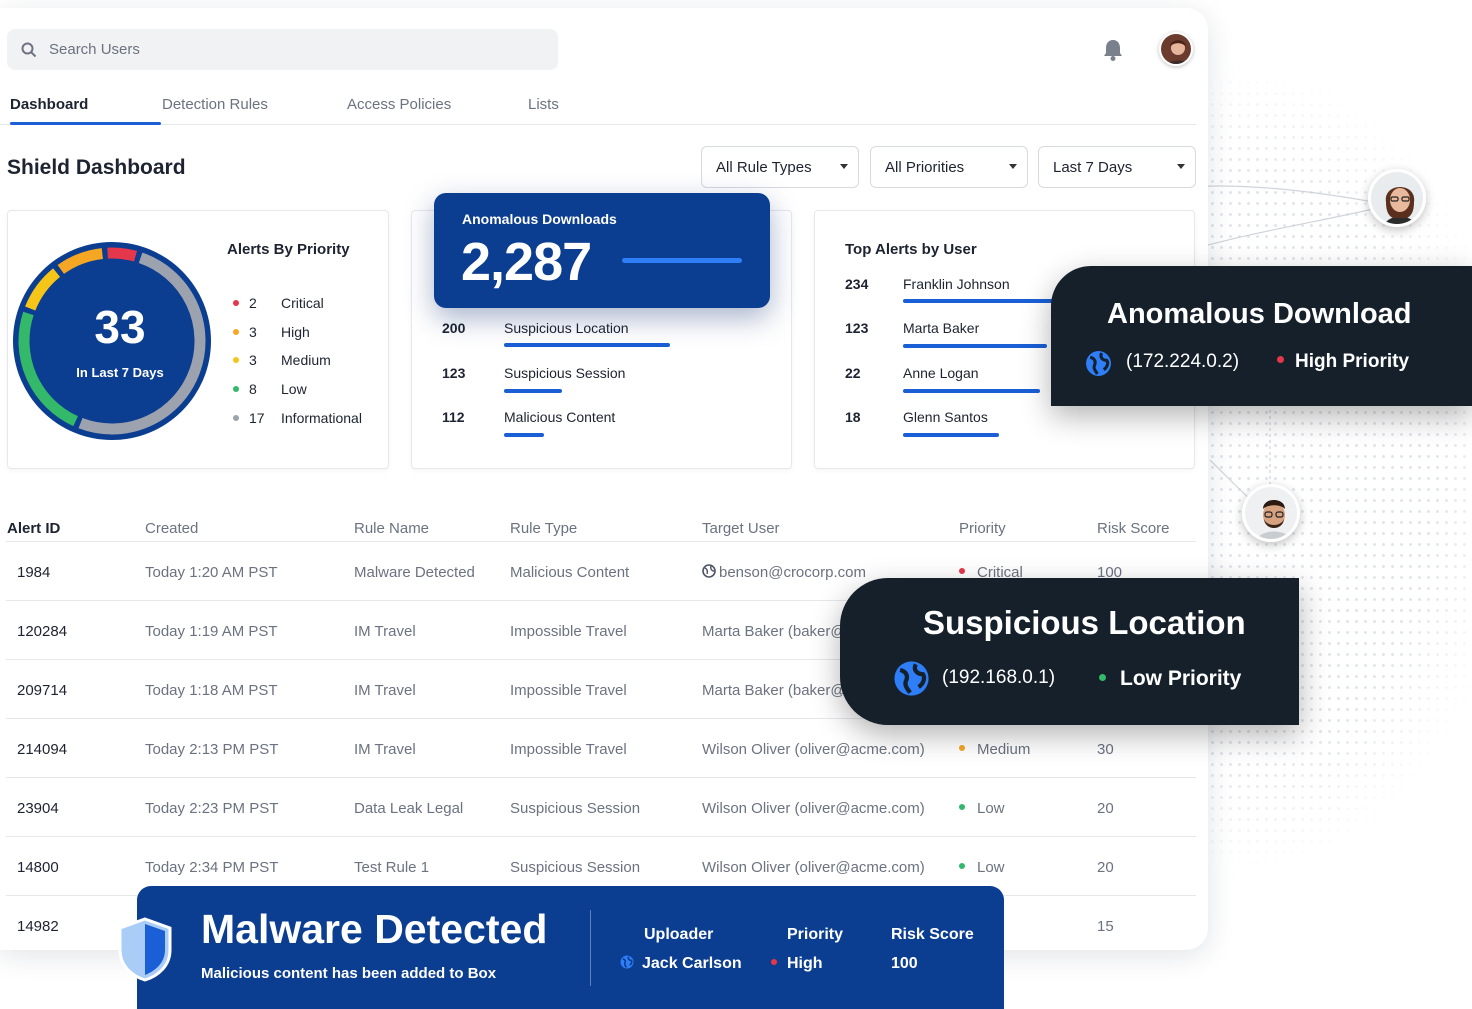 Image resolution: width=1472 pixels, height=1009 pixels. What do you see at coordinates (145, 949) in the screenshot?
I see `shield-icon` at bounding box center [145, 949].